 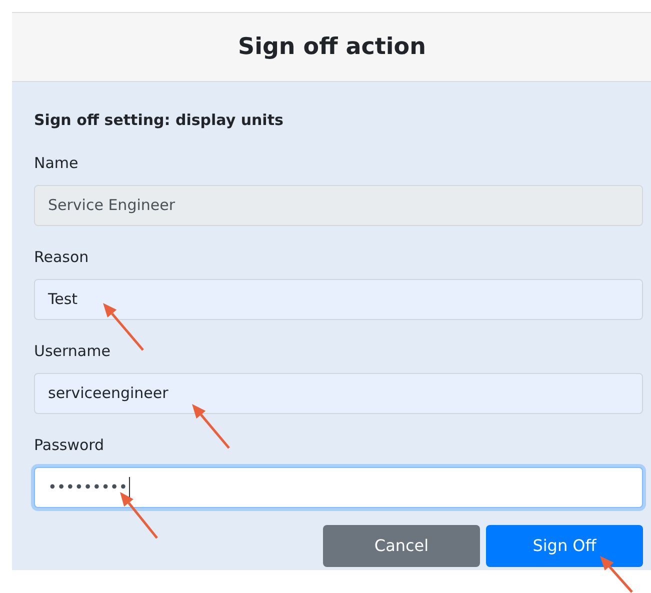 I want to click on input-field: serviceengineer, so click(x=338, y=393).